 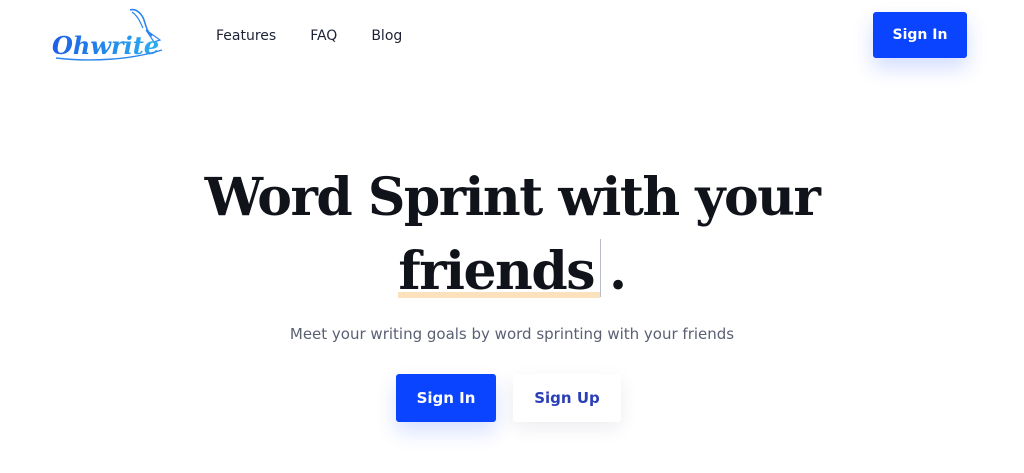 What do you see at coordinates (600, 268) in the screenshot?
I see `typing-caret` at bounding box center [600, 268].